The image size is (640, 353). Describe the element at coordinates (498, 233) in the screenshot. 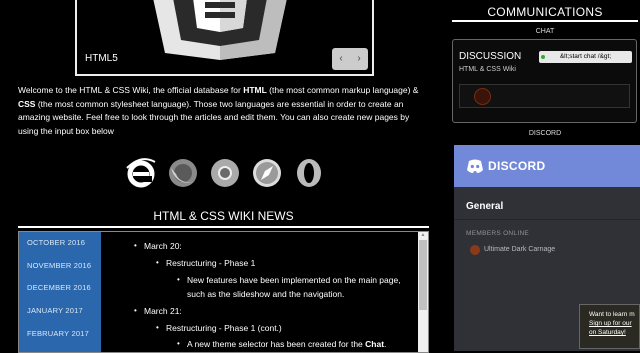

I see `members-online-heading: MEMBERS ONLINE` at that location.